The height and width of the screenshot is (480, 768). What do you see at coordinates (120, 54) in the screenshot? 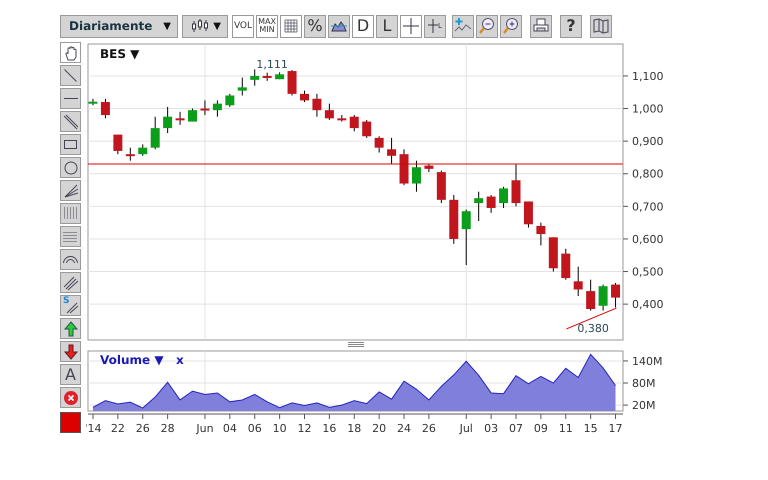
I see `symbol-label: BES ▼` at bounding box center [120, 54].